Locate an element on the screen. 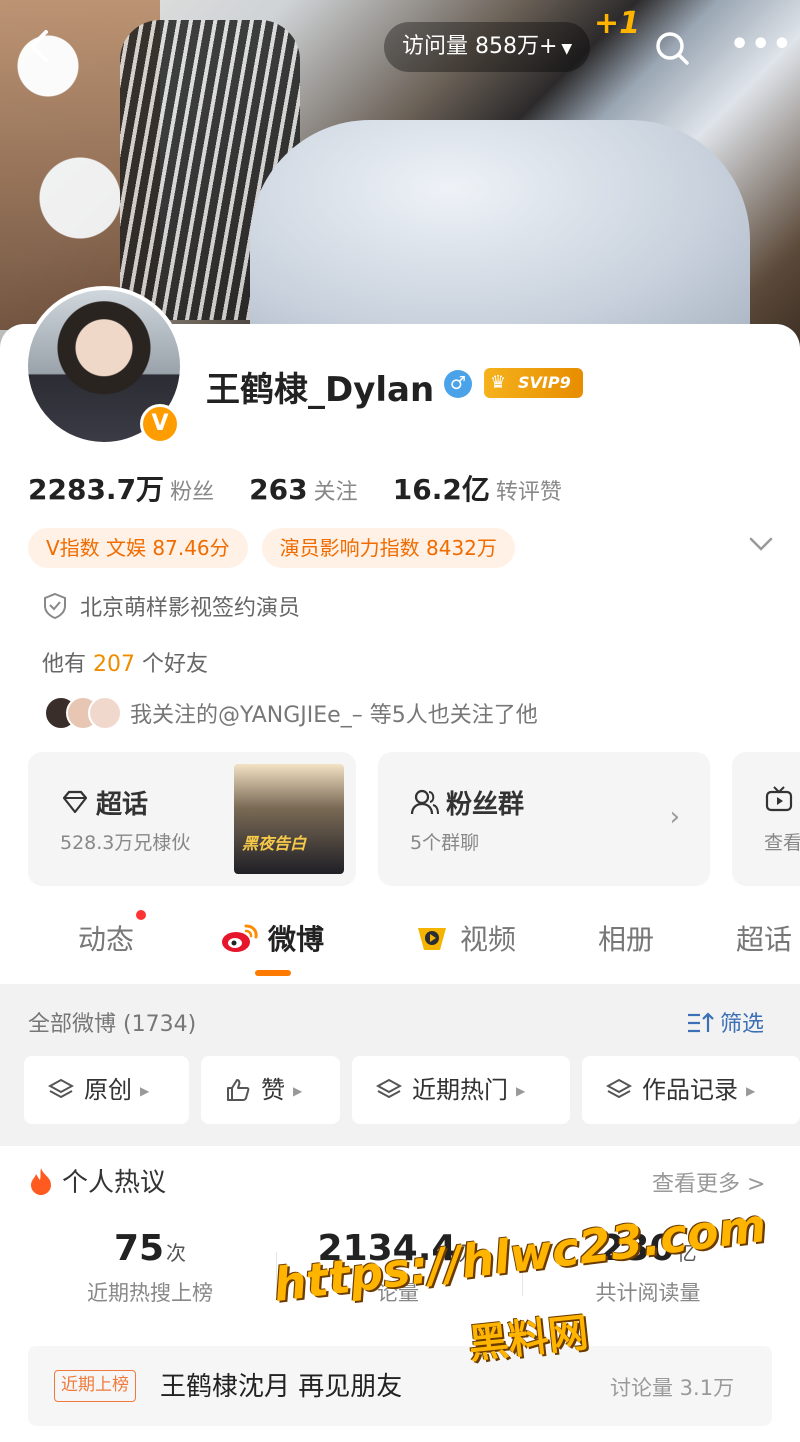 This screenshot has height=1442, width=800. chip-likes: 赞 ▶ is located at coordinates (270, 1090).